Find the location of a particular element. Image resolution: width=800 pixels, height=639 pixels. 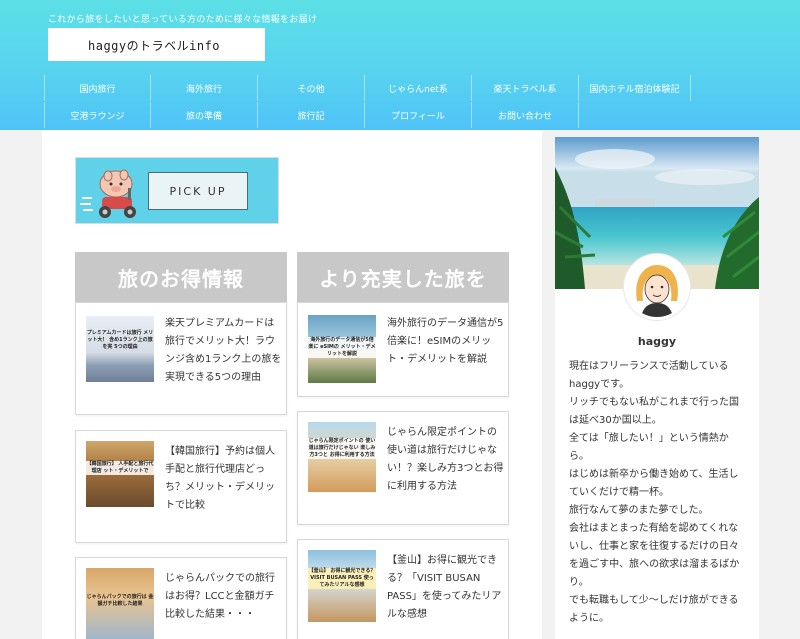

site-logo-text: haggyのトラベルinfo is located at coordinates (154, 46).